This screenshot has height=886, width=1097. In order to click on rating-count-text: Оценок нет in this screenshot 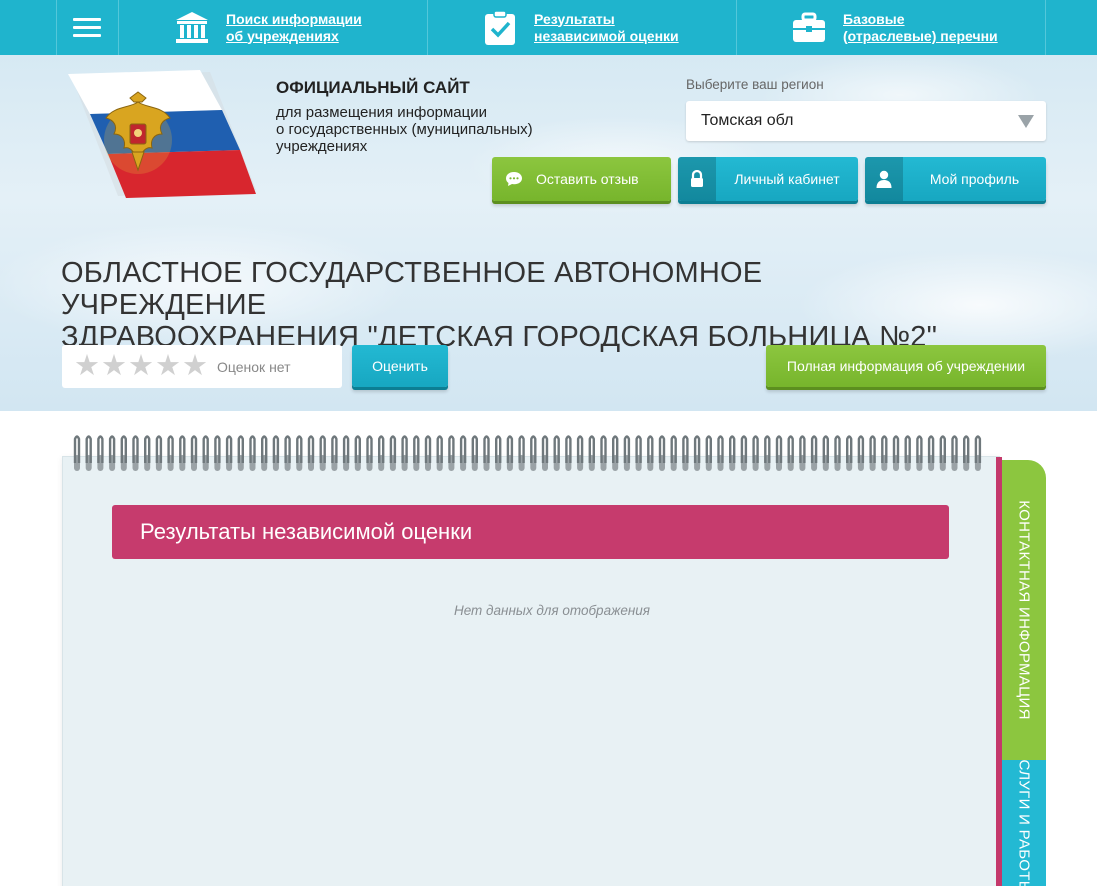, I will do `click(254, 366)`.